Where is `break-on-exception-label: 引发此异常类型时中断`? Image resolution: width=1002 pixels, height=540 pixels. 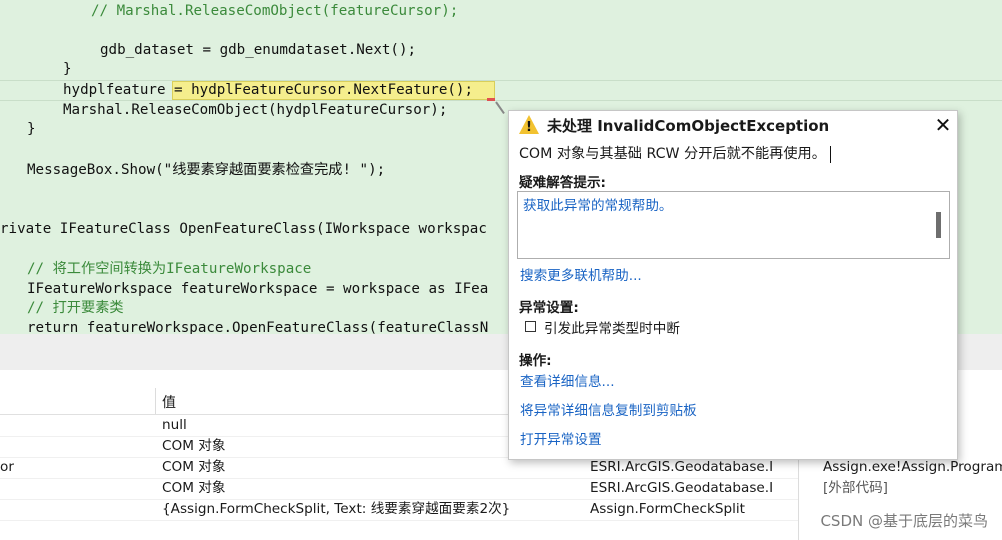
break-on-exception-label: 引发此异常类型时中断 is located at coordinates (612, 327).